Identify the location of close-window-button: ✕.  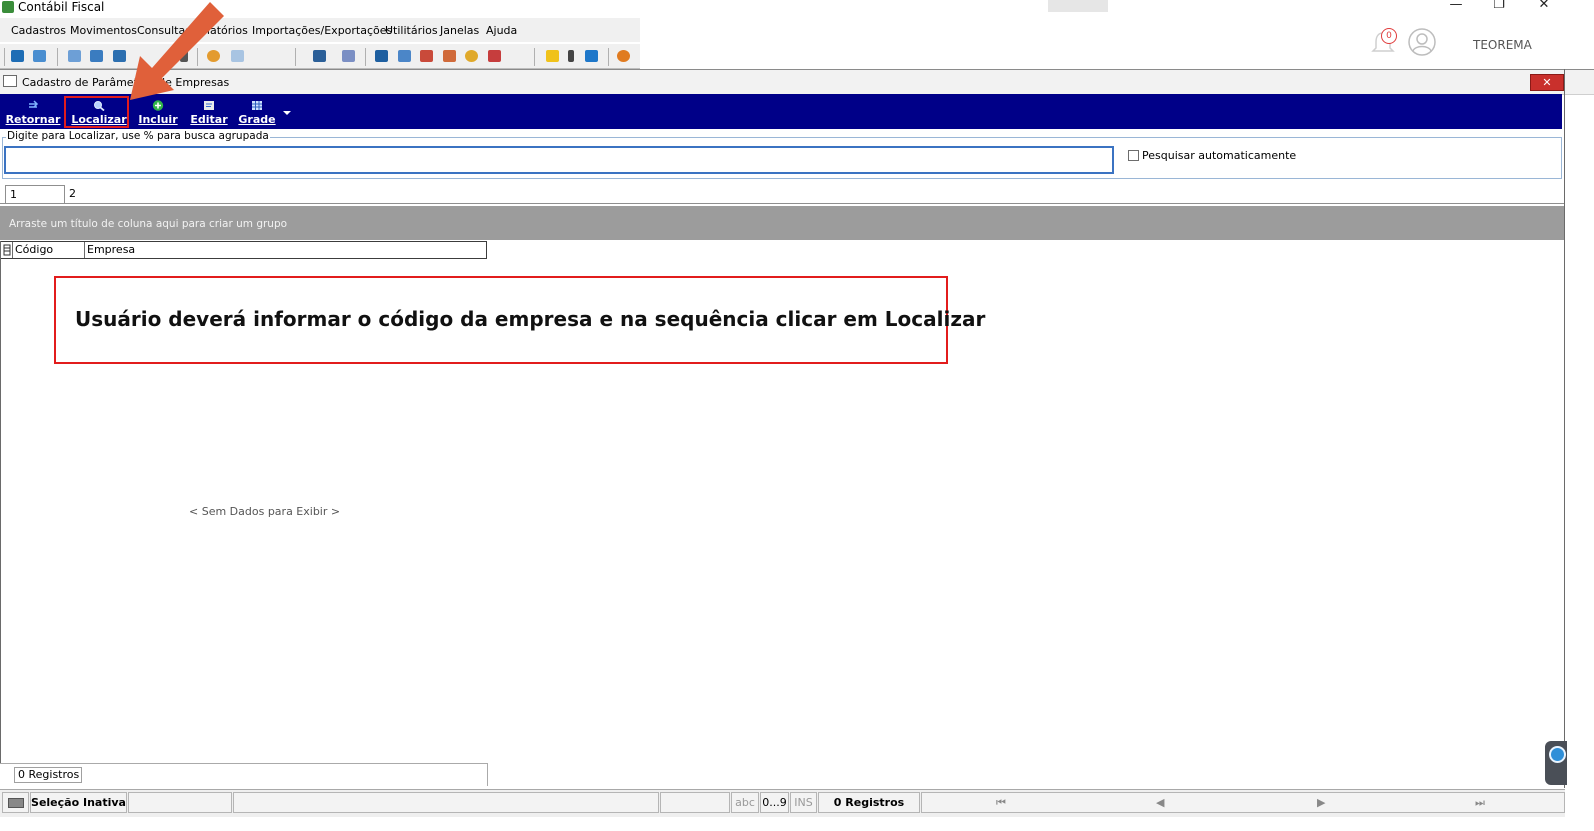
(1544, 6).